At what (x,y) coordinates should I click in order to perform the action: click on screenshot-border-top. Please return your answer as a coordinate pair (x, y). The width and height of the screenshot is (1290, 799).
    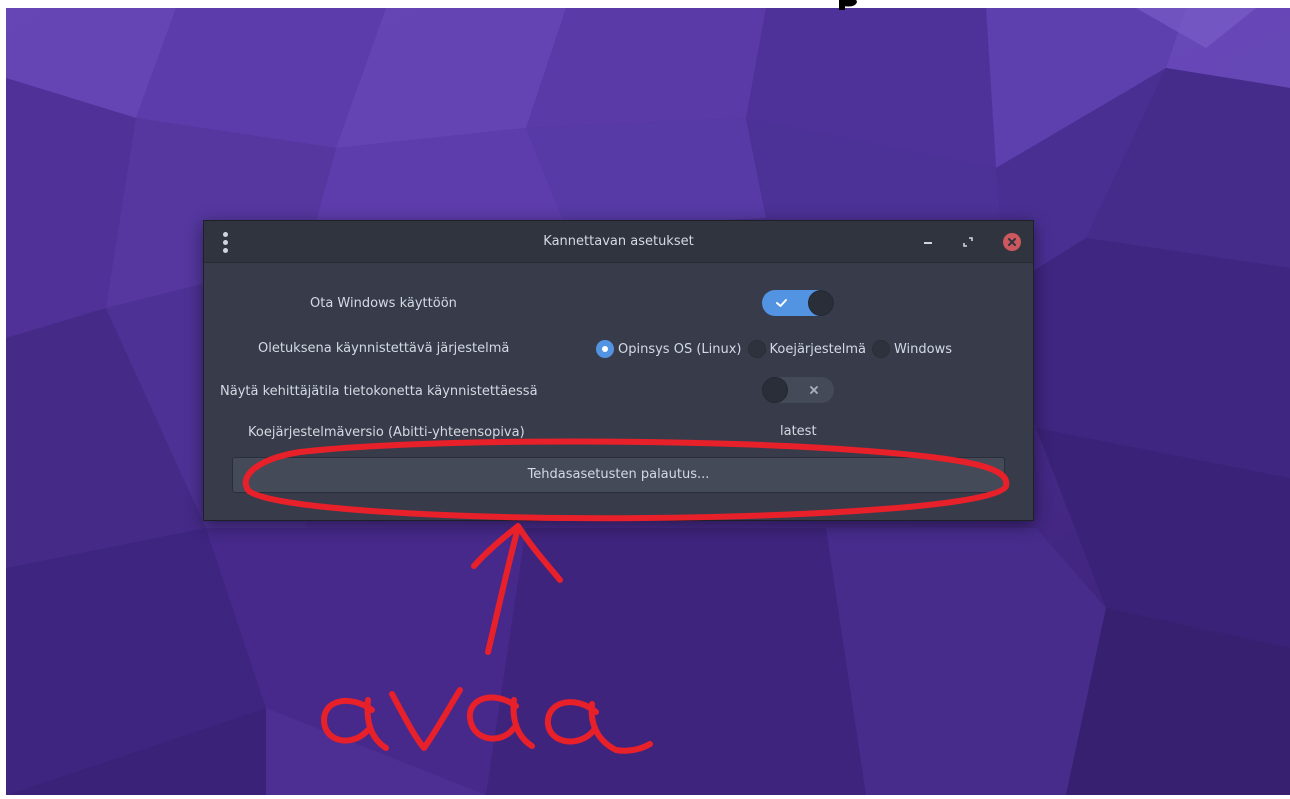
    Looking at the image, I should click on (645, 4).